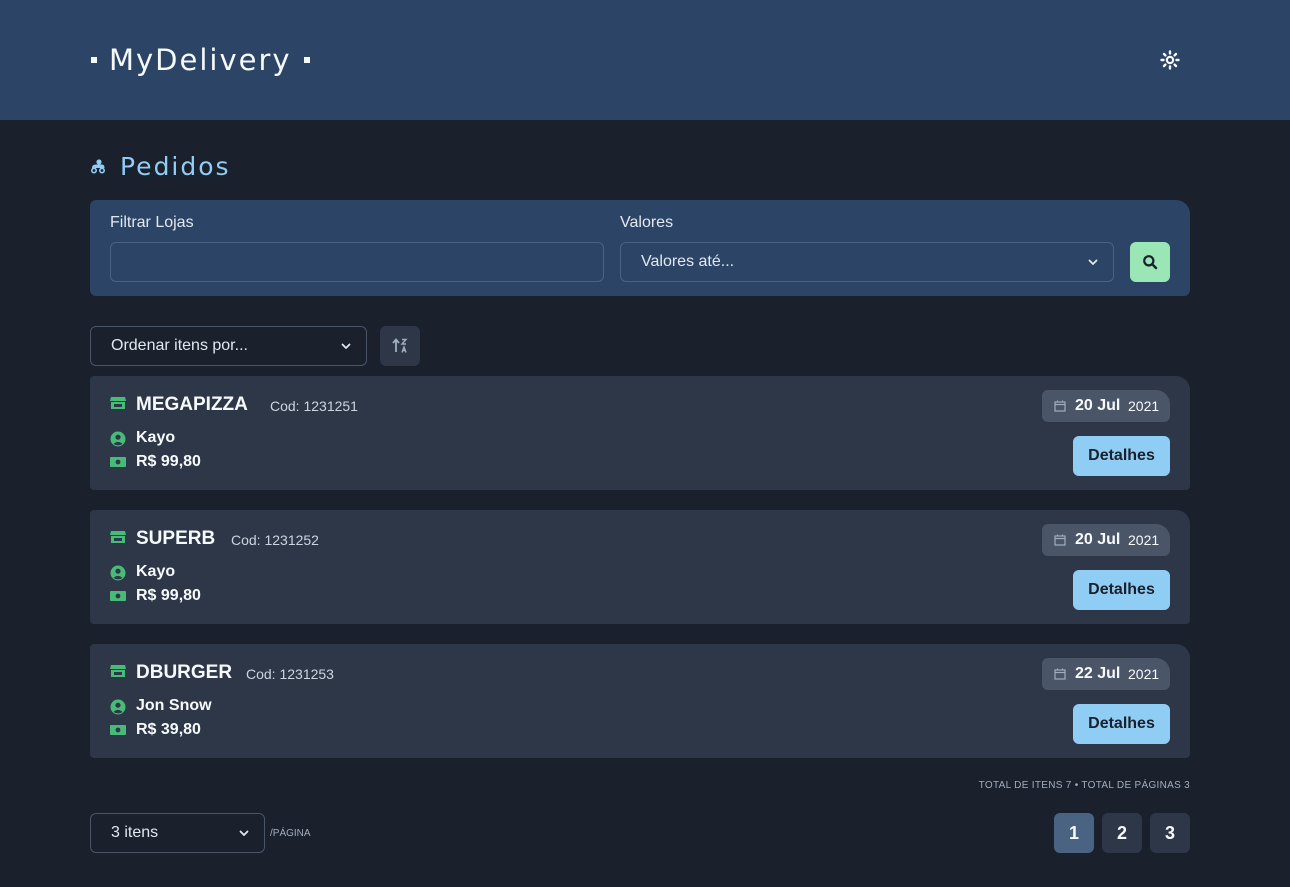 The height and width of the screenshot is (887, 1290). Describe the element at coordinates (135, 832) in the screenshot. I see `items-per-page-value: 3 itens` at that location.